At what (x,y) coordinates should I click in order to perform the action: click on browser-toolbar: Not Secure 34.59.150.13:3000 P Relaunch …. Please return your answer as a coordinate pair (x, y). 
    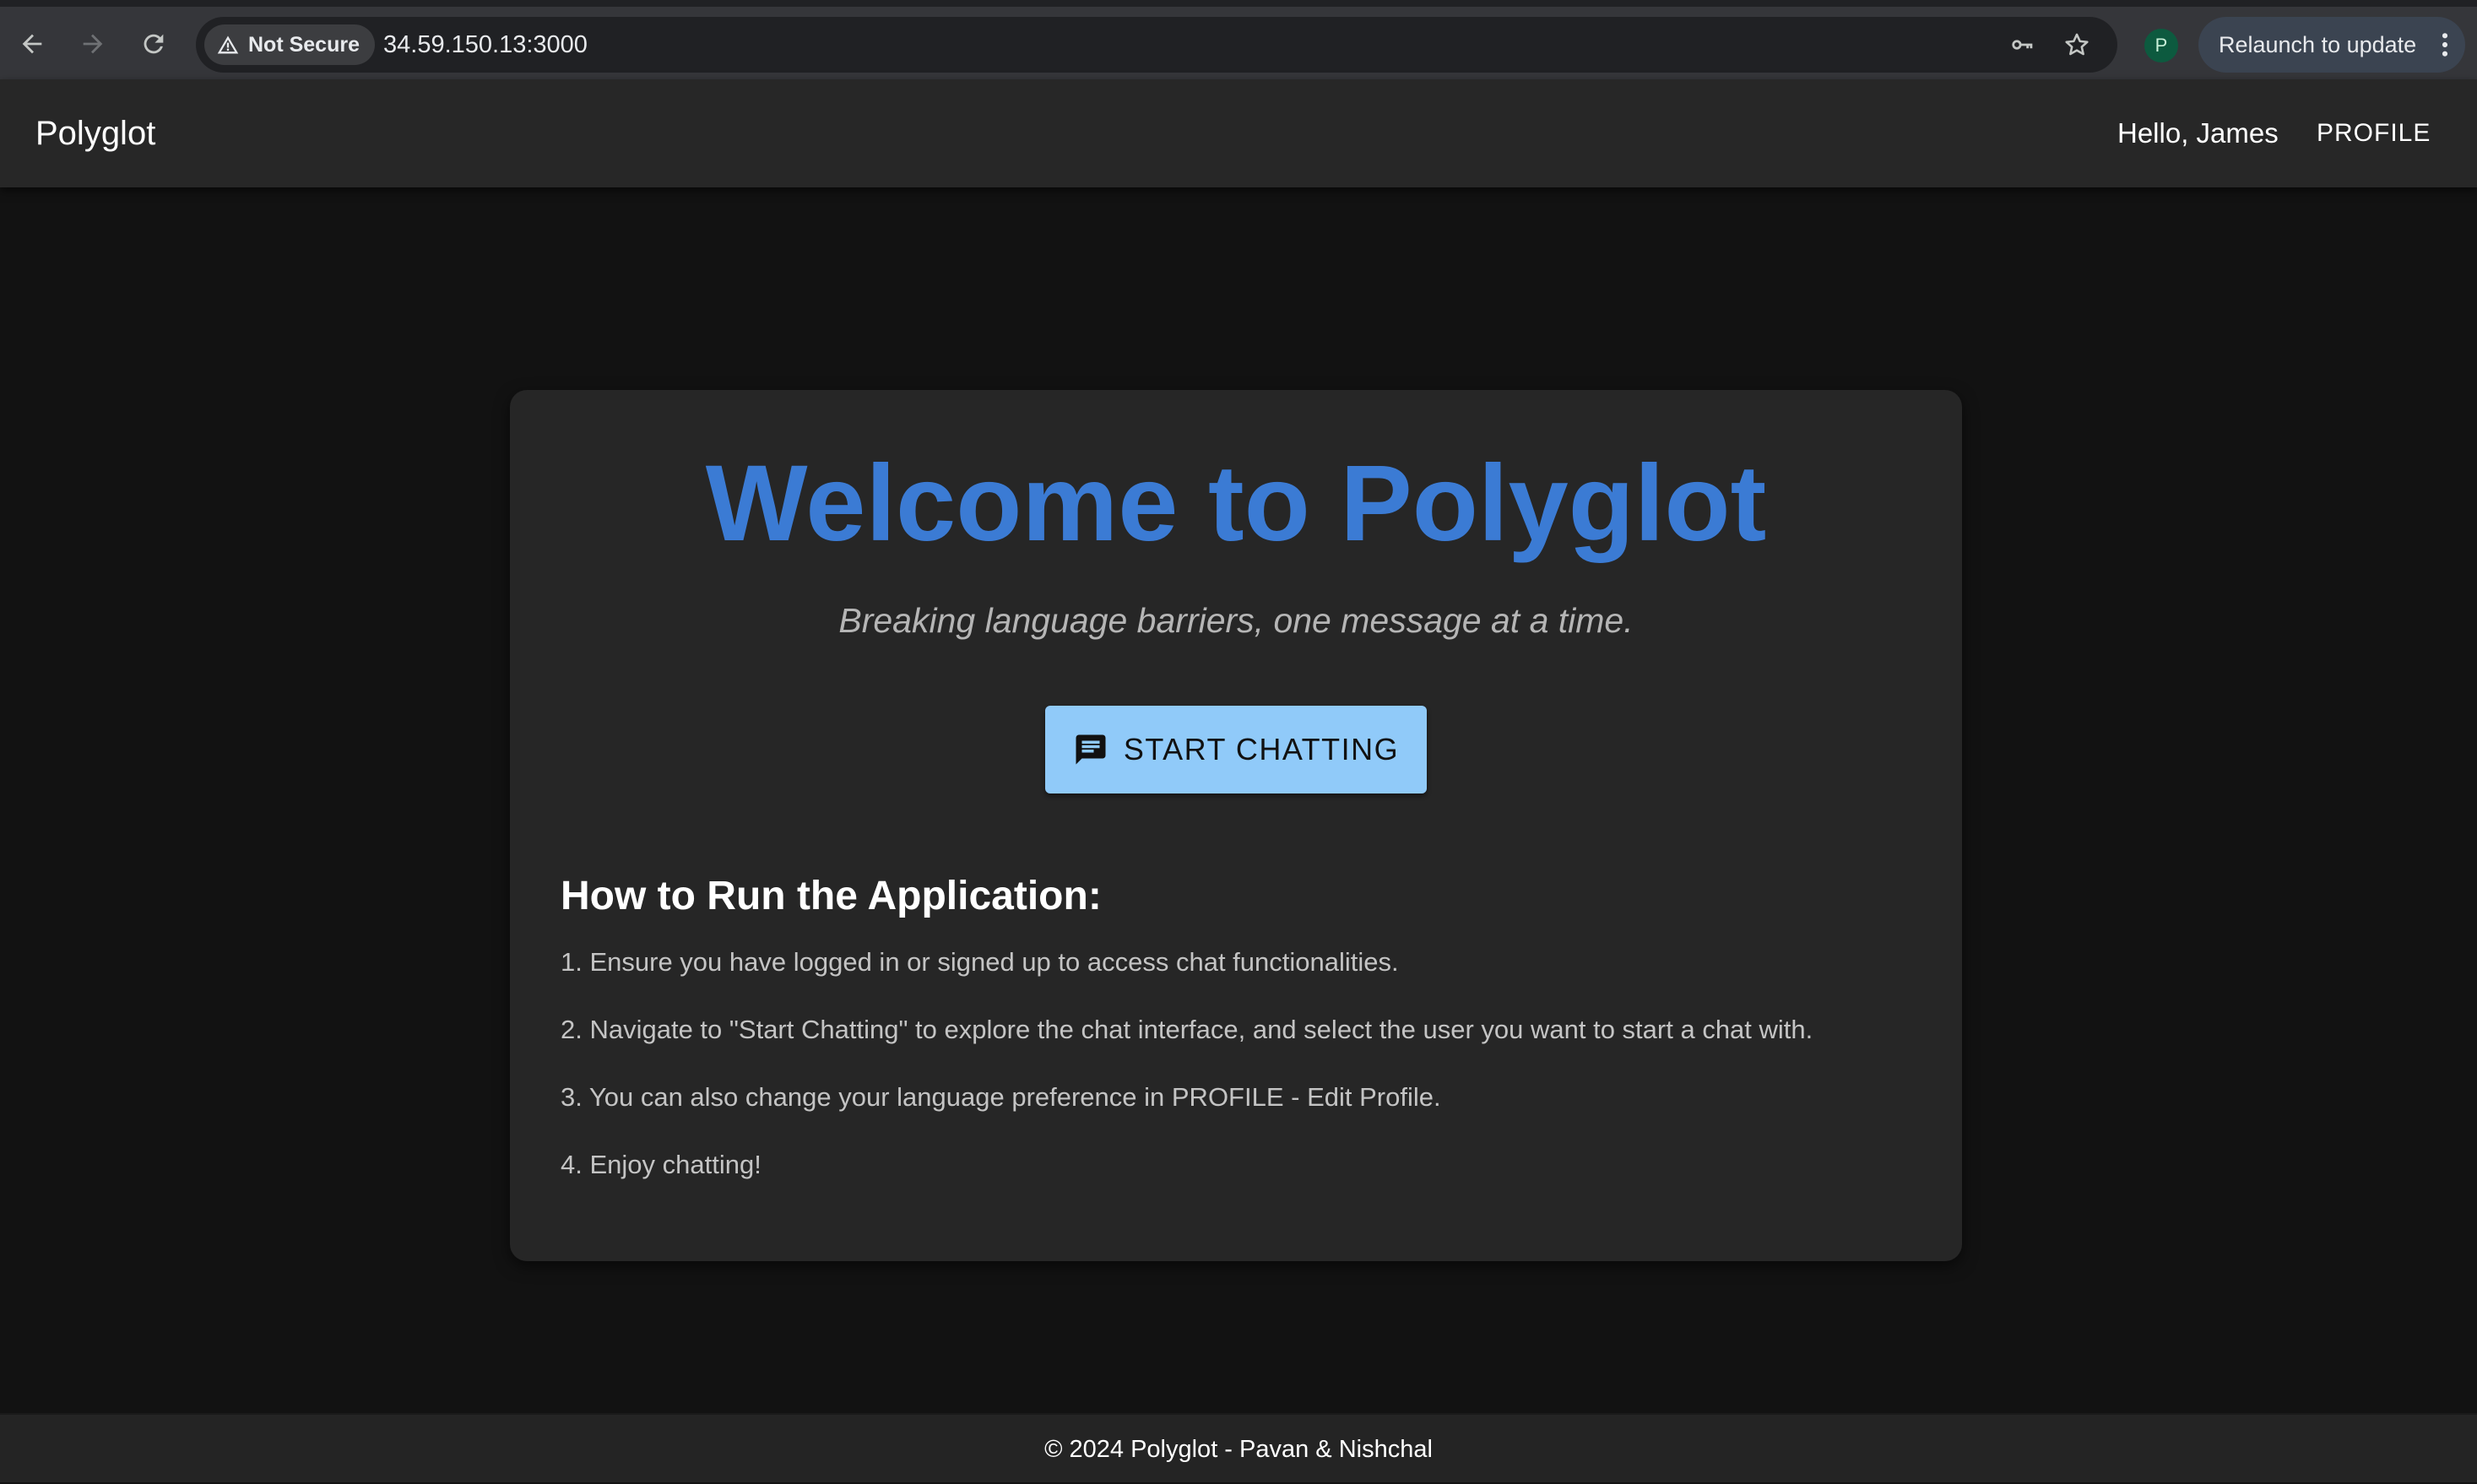
    Looking at the image, I should click on (1239, 39).